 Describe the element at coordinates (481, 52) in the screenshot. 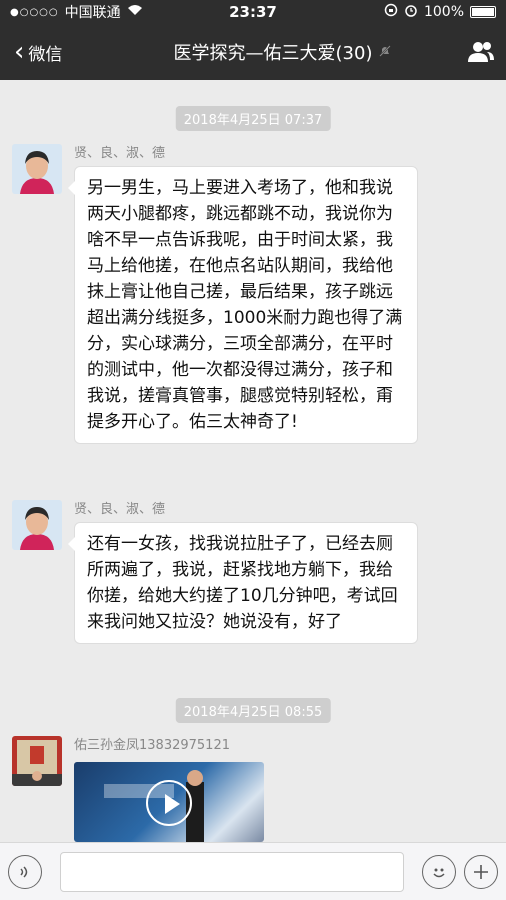

I see `group-people-icon` at that location.